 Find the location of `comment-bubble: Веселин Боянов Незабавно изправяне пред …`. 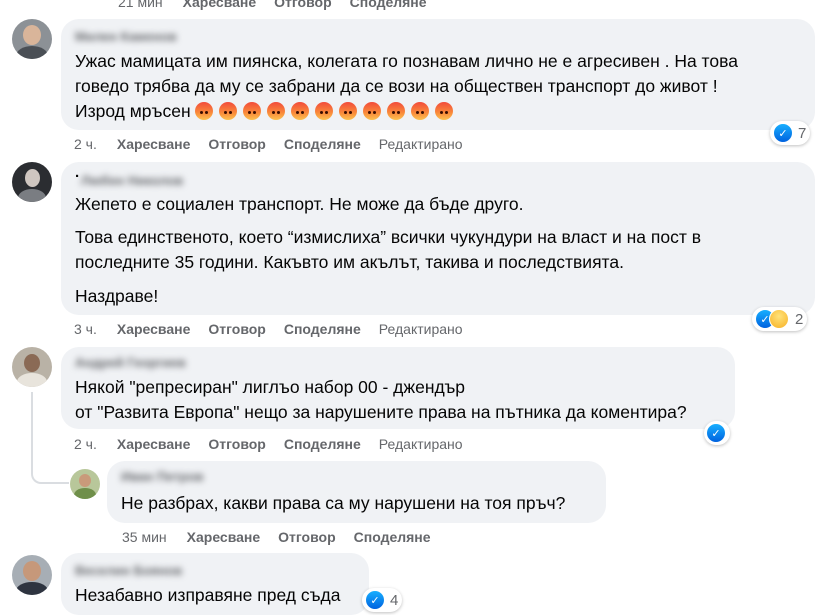

comment-bubble: Веселин Боянов Незабавно изправяне пред … is located at coordinates (215, 584).